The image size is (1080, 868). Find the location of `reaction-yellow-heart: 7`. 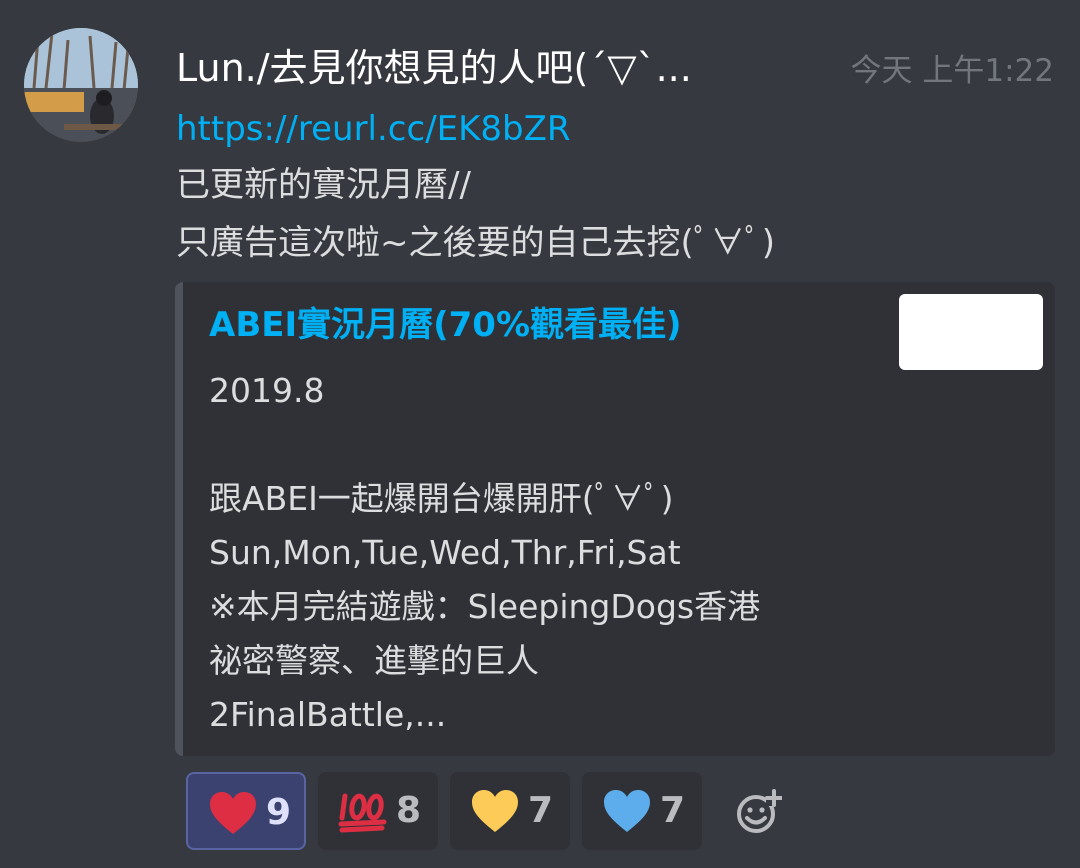

reaction-yellow-heart: 7 is located at coordinates (510, 811).